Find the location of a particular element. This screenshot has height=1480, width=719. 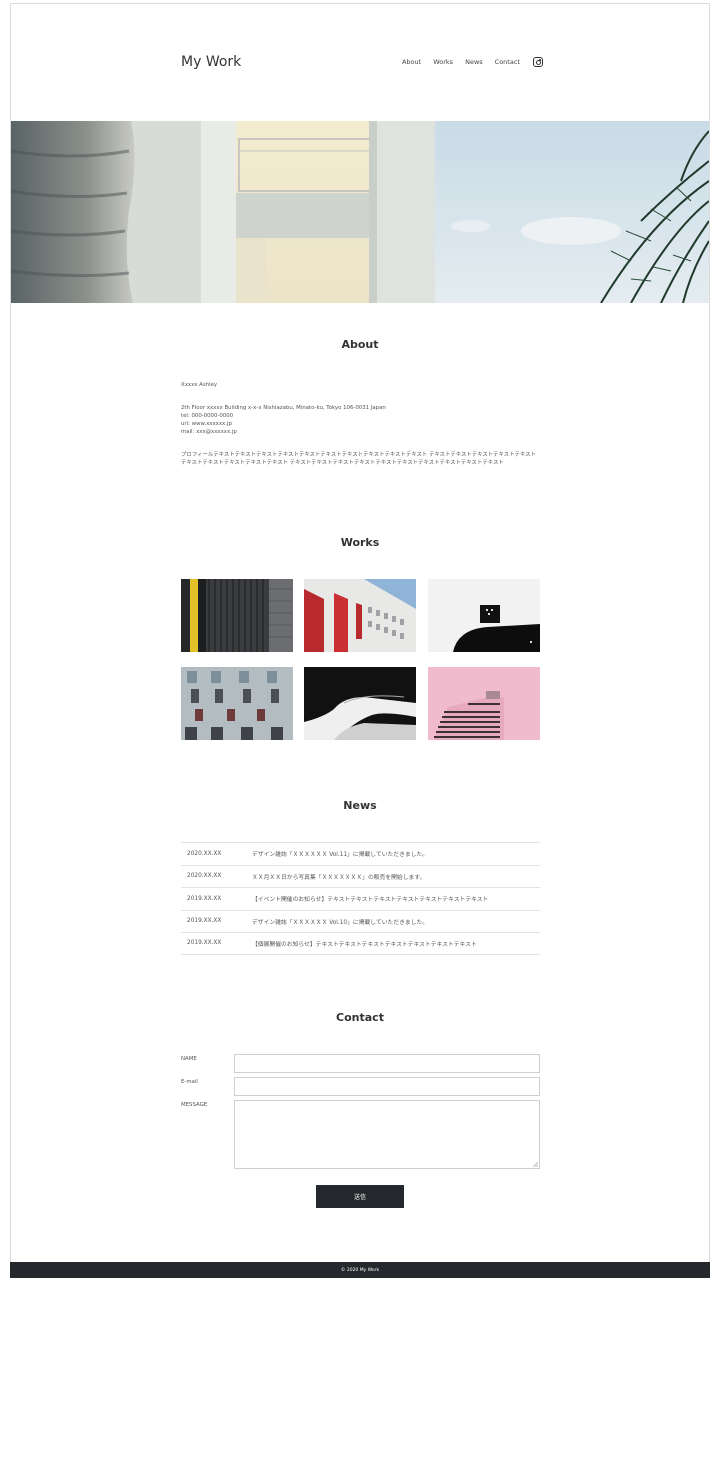

works-title: Works is located at coordinates (360, 542).